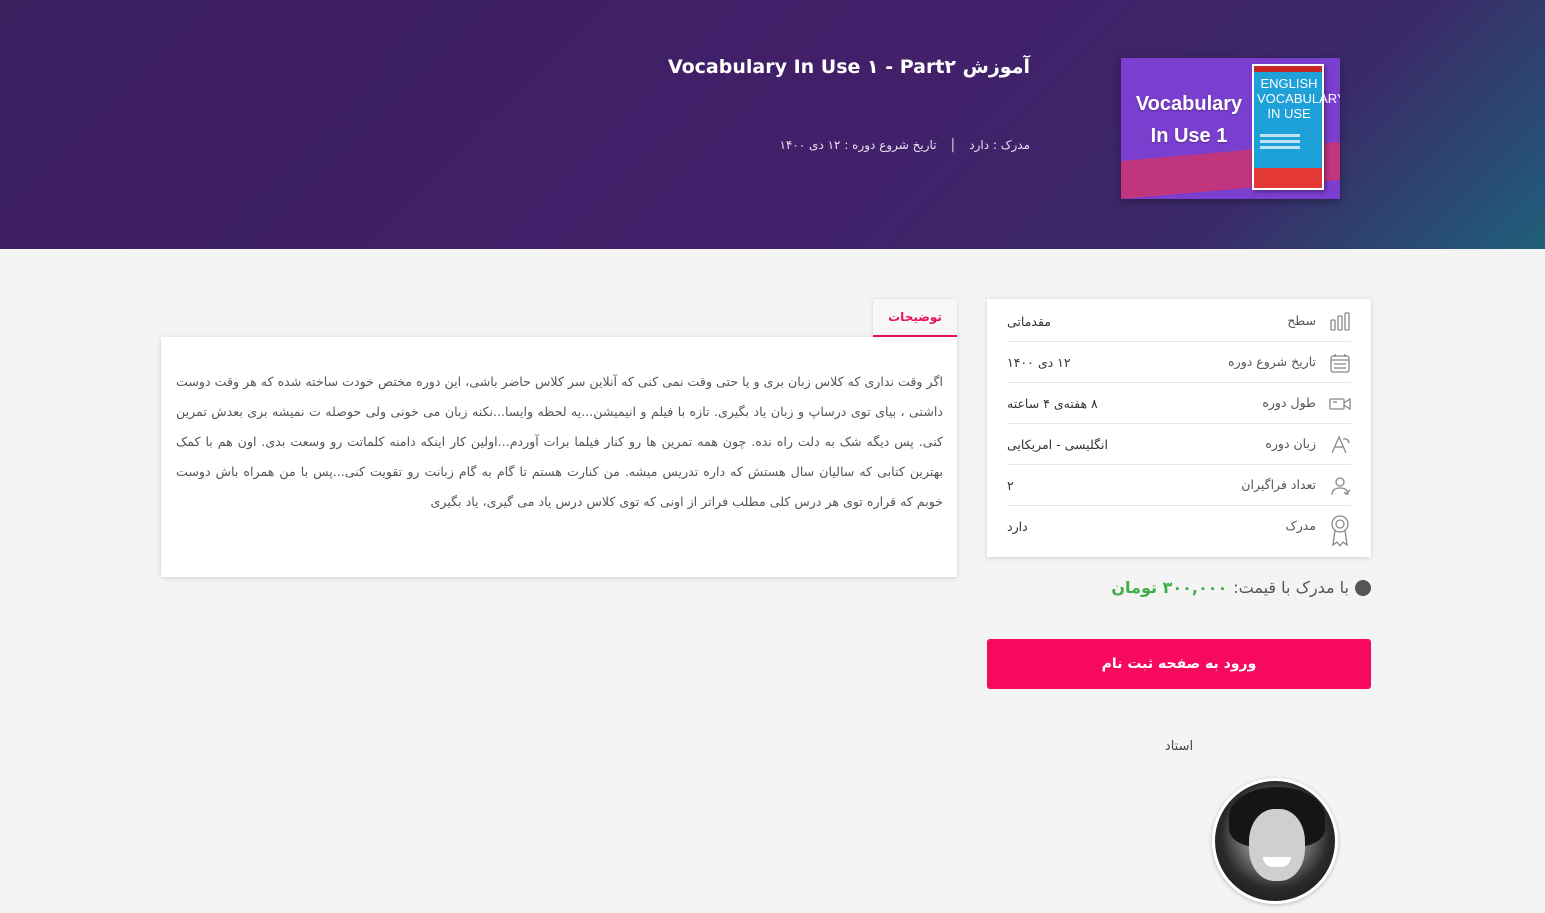 The height and width of the screenshot is (913, 1545). I want to click on info-label: زبان دوره, so click(1290, 443).